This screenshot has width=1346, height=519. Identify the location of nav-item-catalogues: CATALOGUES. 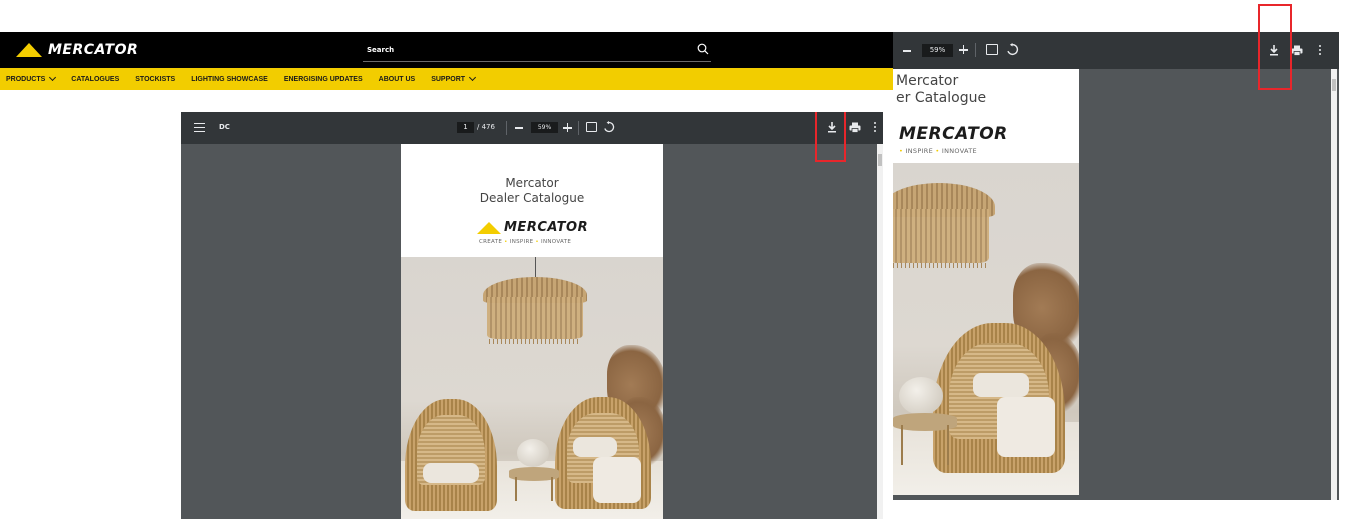
(95, 79).